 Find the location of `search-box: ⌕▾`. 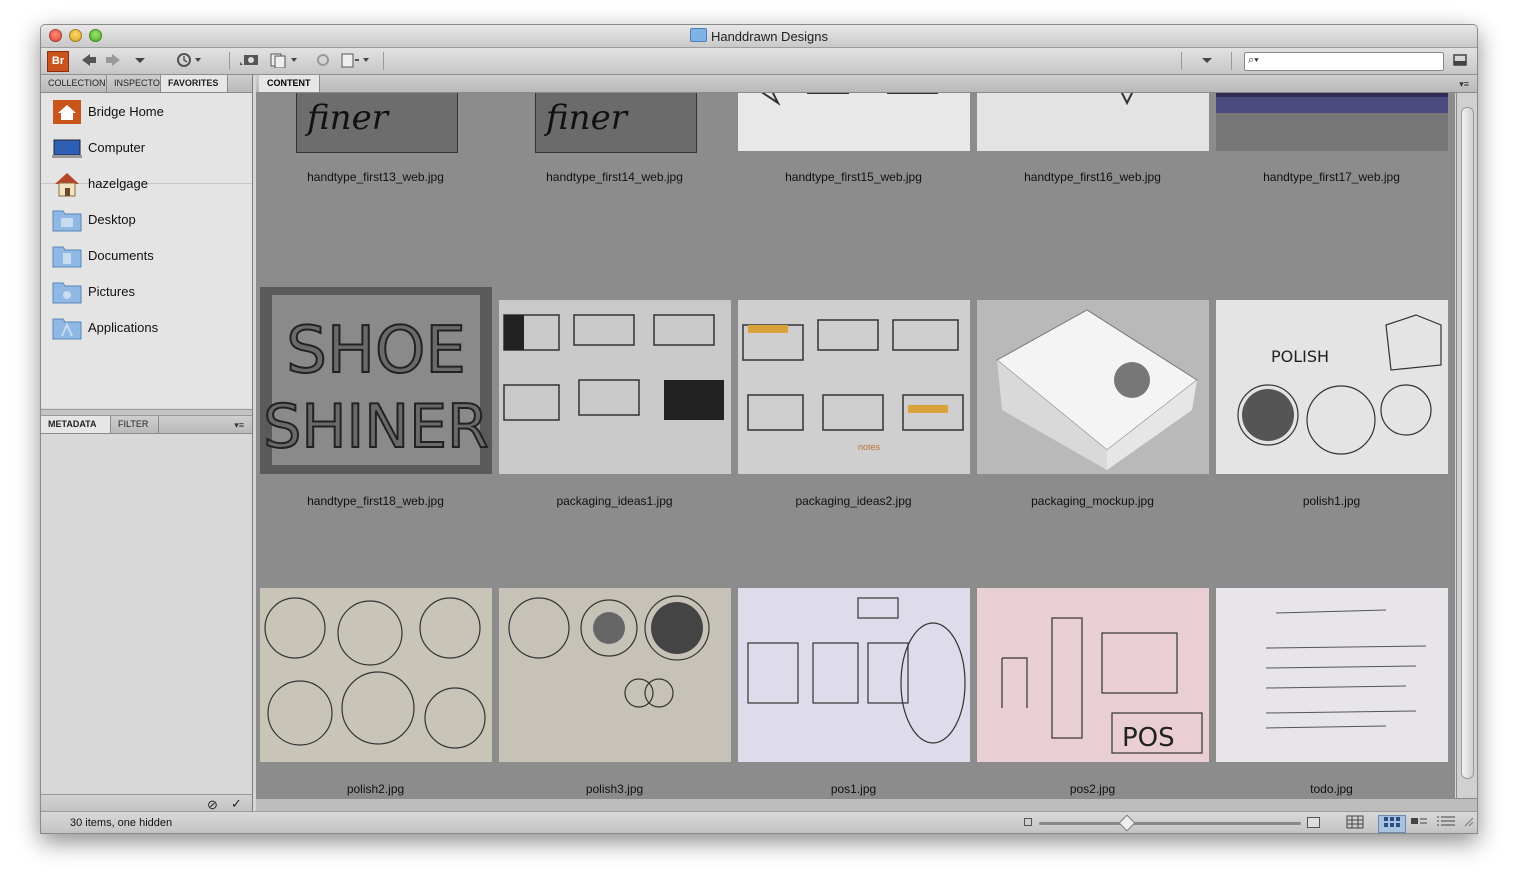

search-box: ⌕▾ is located at coordinates (1344, 61).